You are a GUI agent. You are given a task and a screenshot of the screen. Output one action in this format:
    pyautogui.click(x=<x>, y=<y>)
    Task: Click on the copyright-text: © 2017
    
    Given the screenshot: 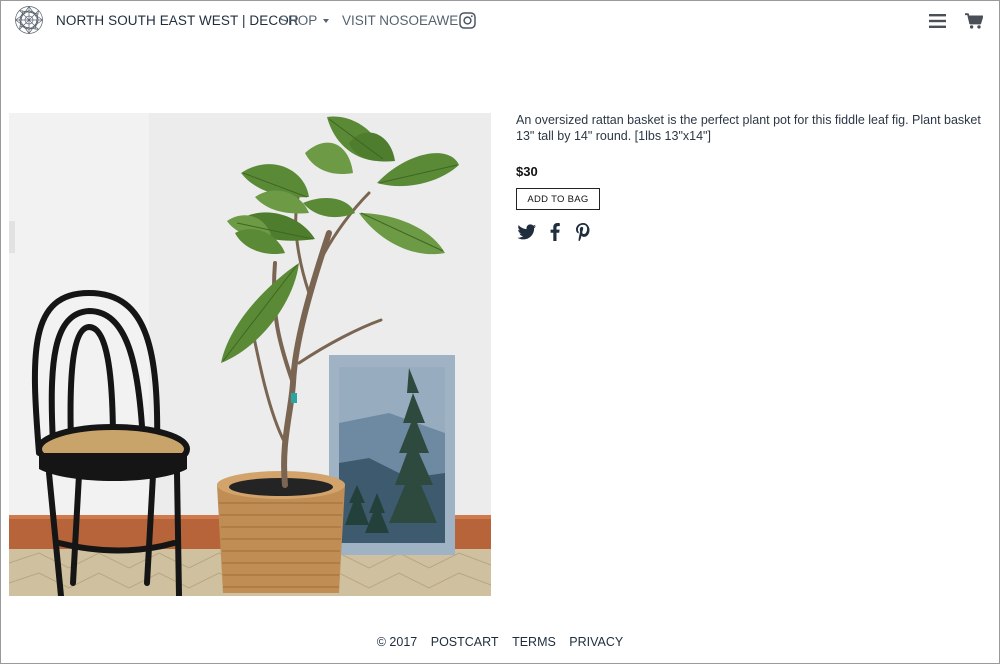 What is the action you would take?
    pyautogui.click(x=397, y=642)
    